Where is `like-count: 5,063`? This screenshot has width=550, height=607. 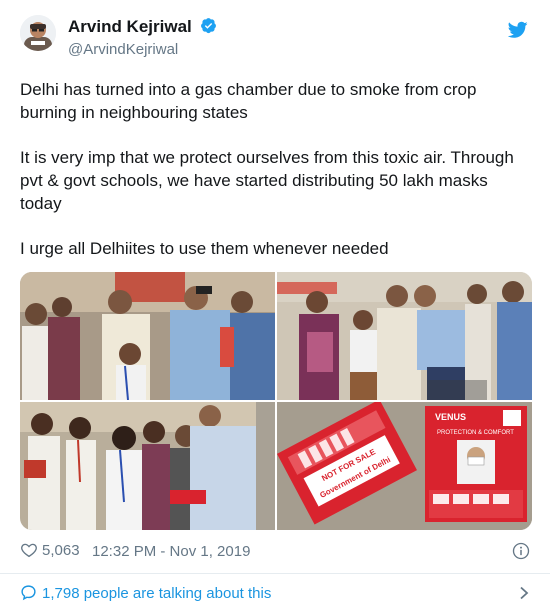 like-count: 5,063 is located at coordinates (61, 550).